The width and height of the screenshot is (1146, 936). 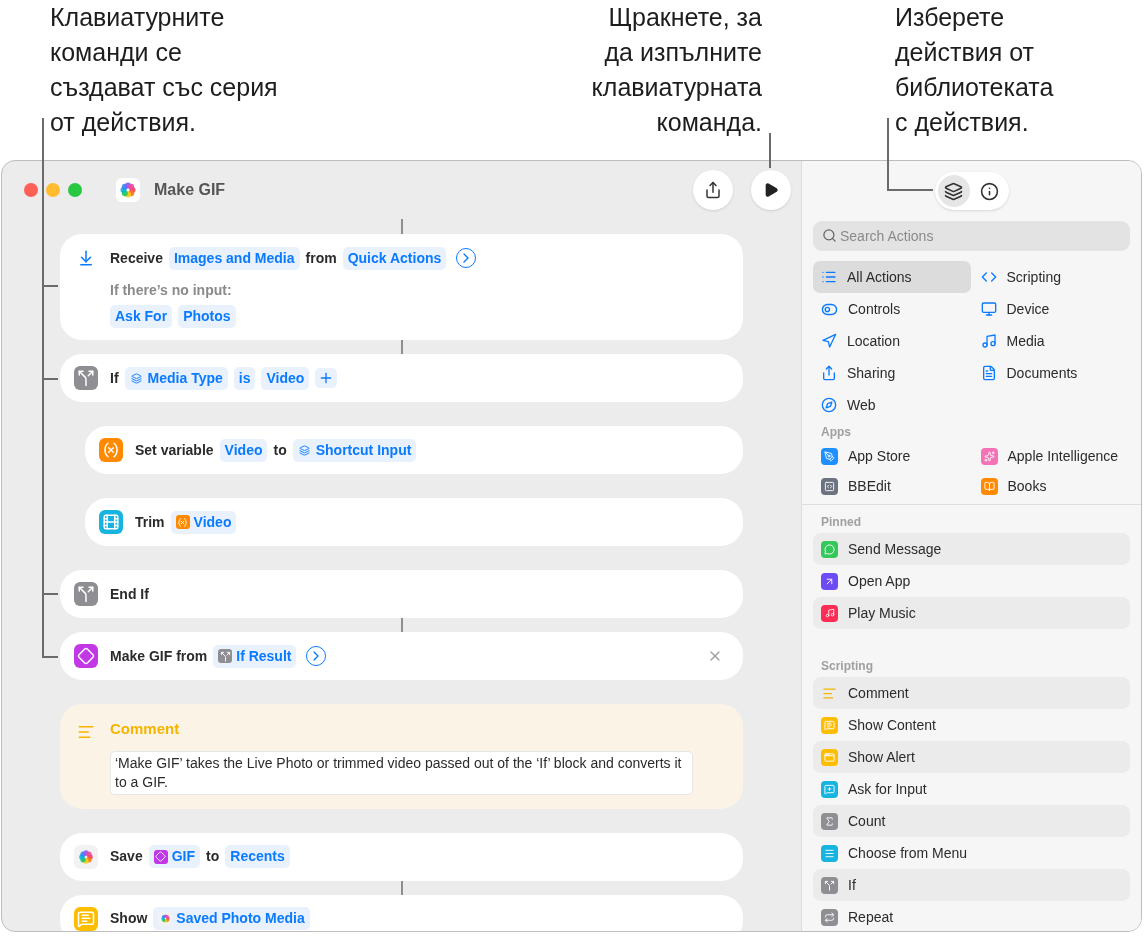 I want to click on action-label: Make GIF from, so click(x=159, y=656).